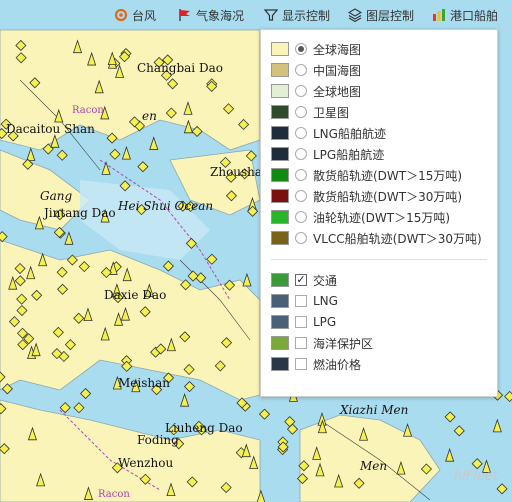  What do you see at coordinates (337, 364) in the screenshot?
I see `overlay-label: 燃油价格` at bounding box center [337, 364].